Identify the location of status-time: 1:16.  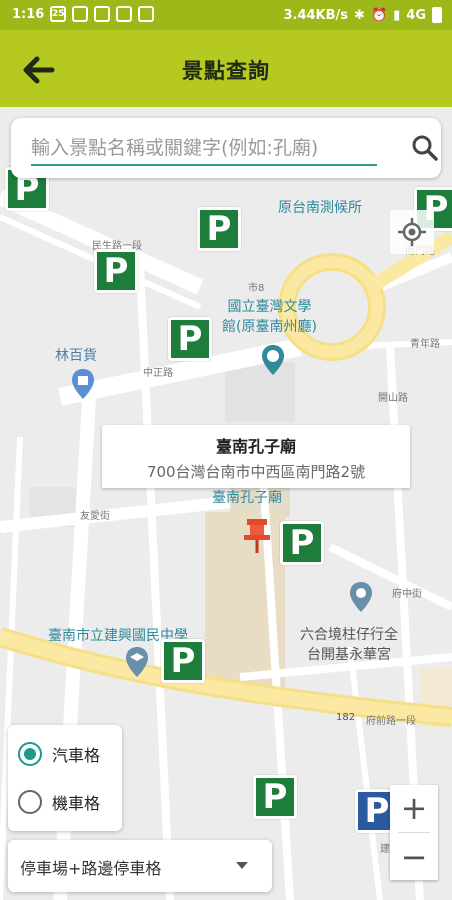
(28, 14).